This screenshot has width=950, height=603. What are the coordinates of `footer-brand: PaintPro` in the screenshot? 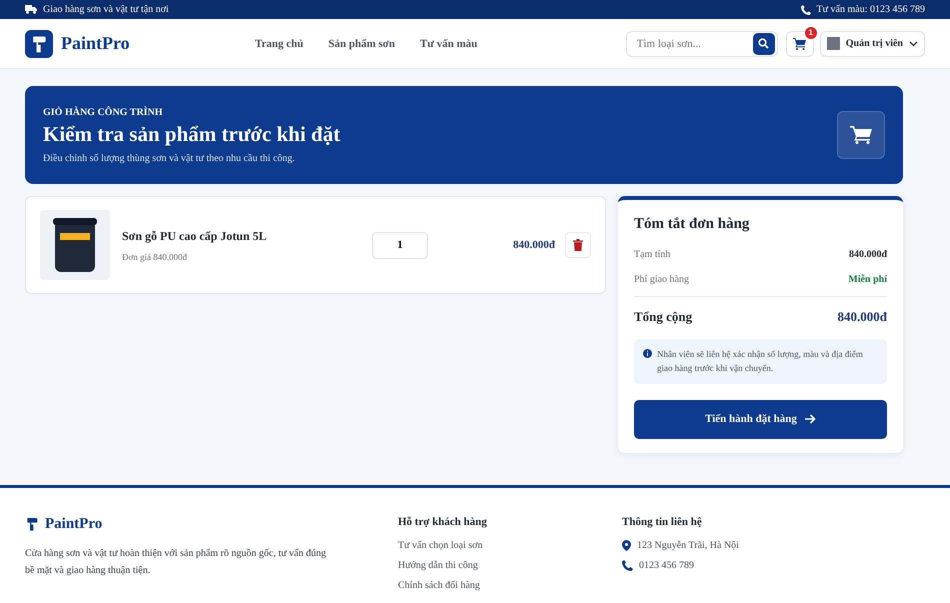 It's located at (73, 524).